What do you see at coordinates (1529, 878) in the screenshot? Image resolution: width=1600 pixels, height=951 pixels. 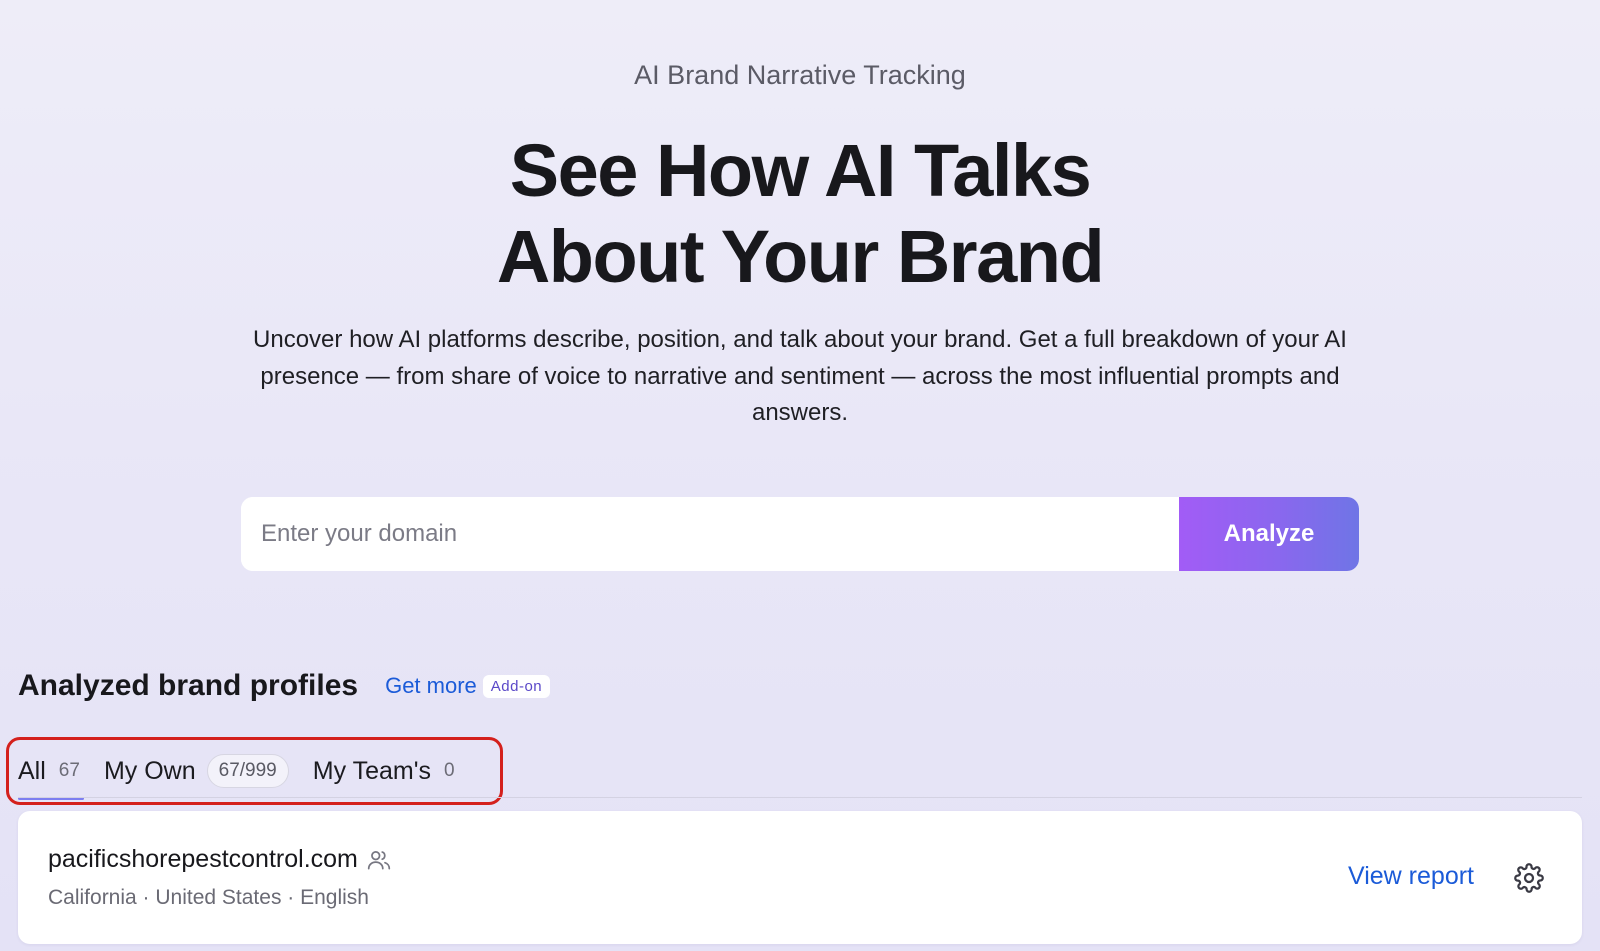 I see `settings-gear-icon` at bounding box center [1529, 878].